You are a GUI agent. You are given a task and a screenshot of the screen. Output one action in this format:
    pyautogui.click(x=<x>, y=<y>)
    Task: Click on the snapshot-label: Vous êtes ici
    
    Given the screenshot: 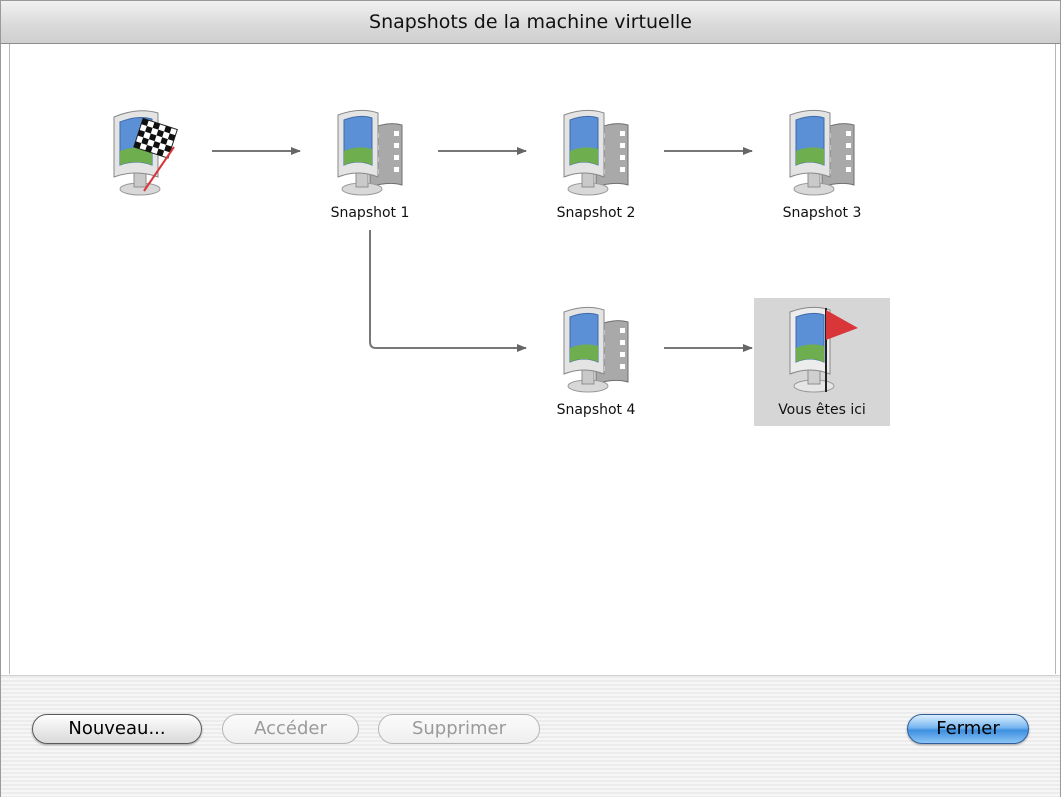 What is the action you would take?
    pyautogui.click(x=822, y=410)
    